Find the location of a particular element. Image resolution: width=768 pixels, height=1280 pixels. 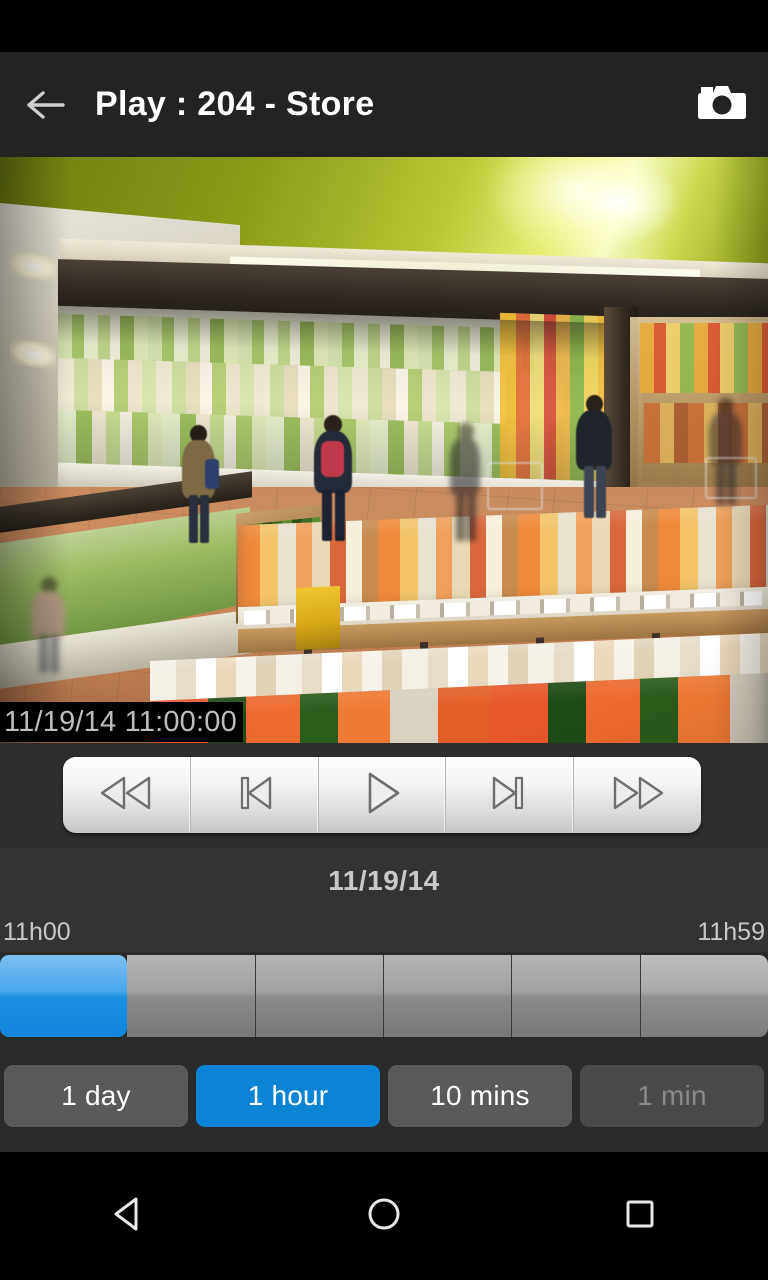

skip-next-icon is located at coordinates (510, 795).